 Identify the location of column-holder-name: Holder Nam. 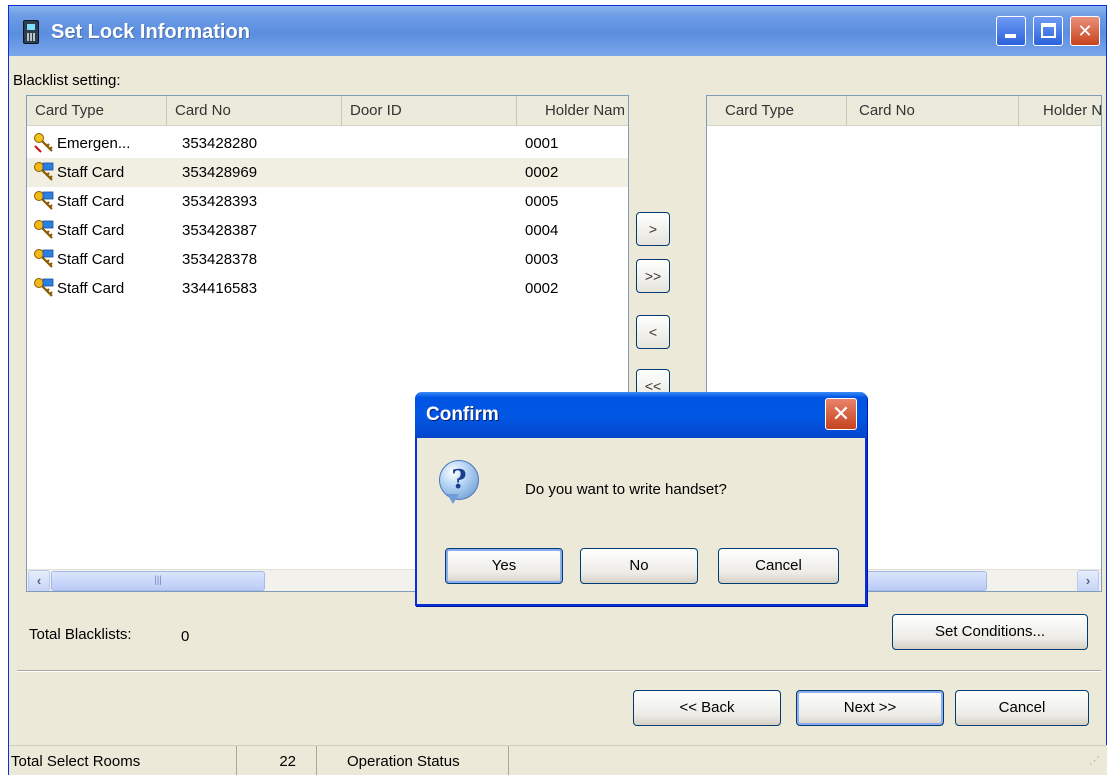
(572, 111).